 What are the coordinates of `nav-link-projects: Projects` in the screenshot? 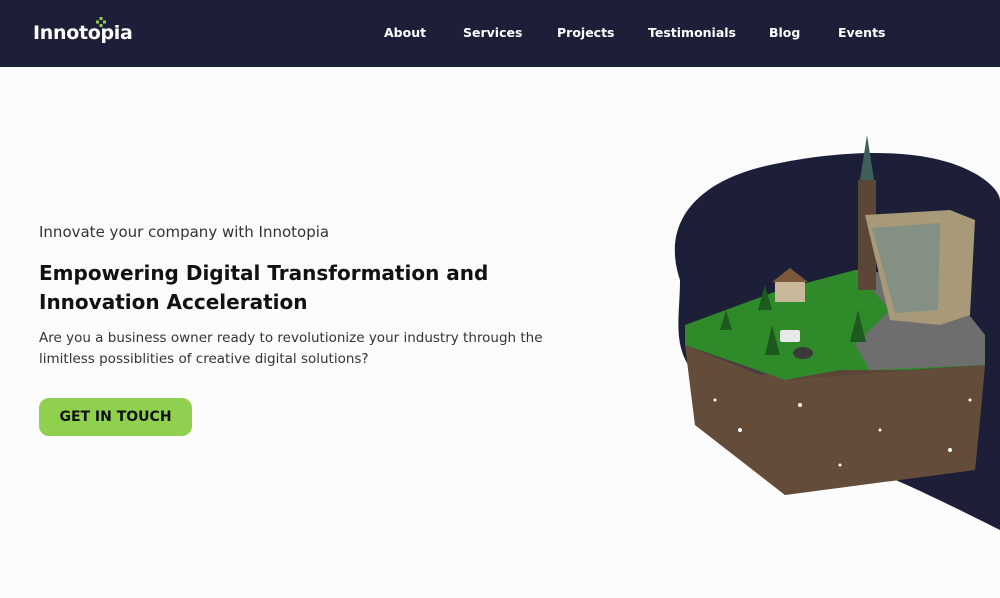 It's located at (586, 32).